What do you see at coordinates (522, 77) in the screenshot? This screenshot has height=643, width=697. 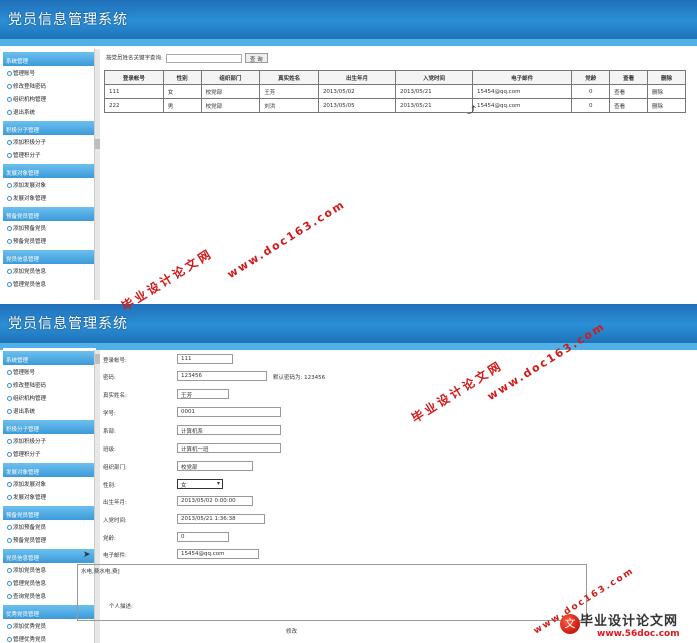 I see `column-header: 电子邮件` at bounding box center [522, 77].